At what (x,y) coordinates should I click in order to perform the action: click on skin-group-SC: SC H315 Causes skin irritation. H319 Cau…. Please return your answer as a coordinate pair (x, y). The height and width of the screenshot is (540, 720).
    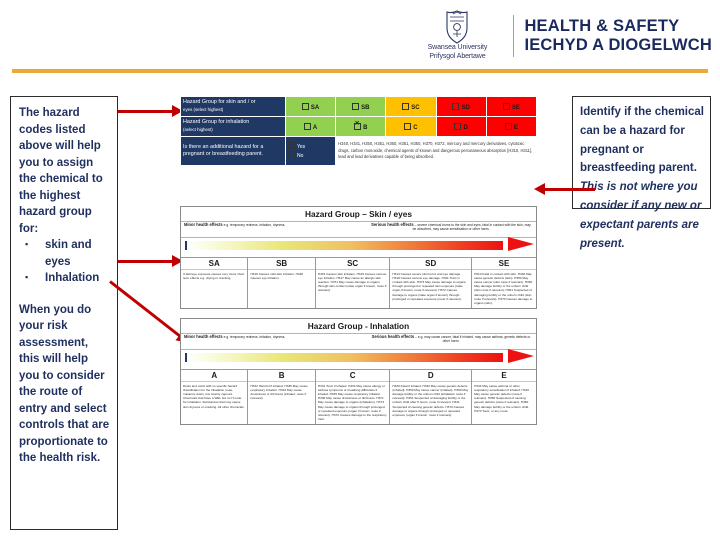
    Looking at the image, I should click on (353, 283).